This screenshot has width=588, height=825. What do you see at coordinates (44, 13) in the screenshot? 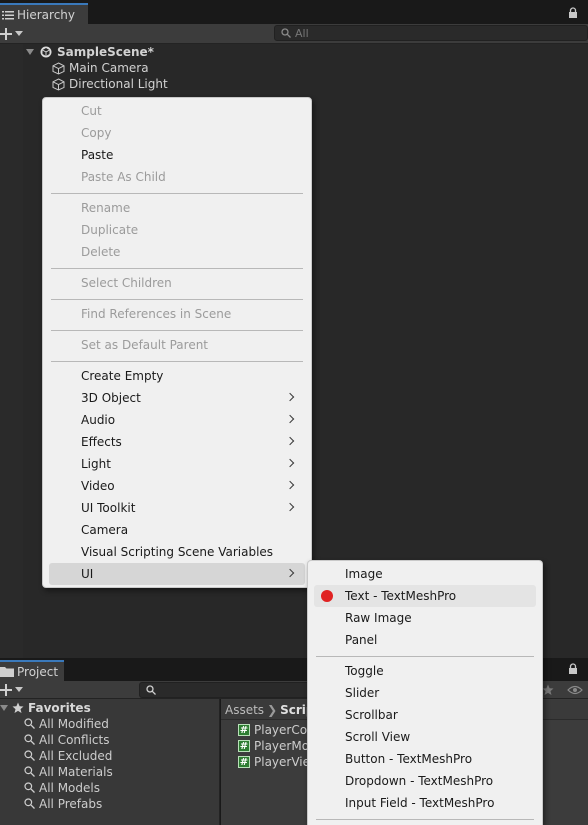
I see `hierarchy-tab: Hierarchy` at bounding box center [44, 13].